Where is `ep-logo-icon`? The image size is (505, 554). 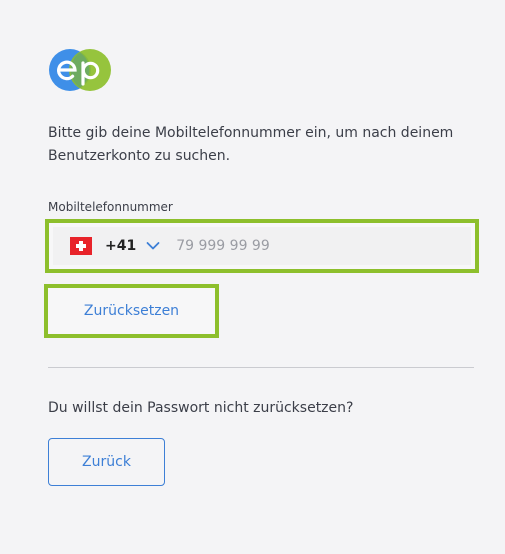
ep-logo-icon is located at coordinates (80, 70).